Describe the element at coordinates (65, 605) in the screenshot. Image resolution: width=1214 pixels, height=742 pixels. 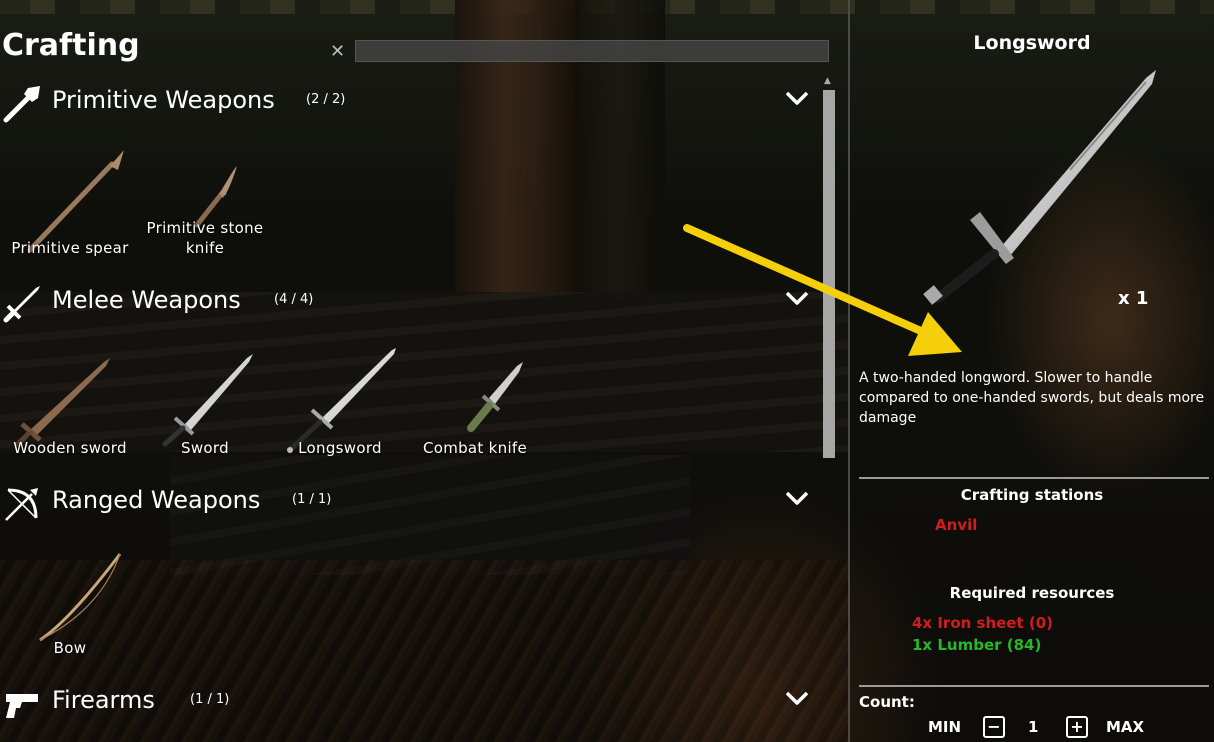
I see `item-bow: Bow` at that location.